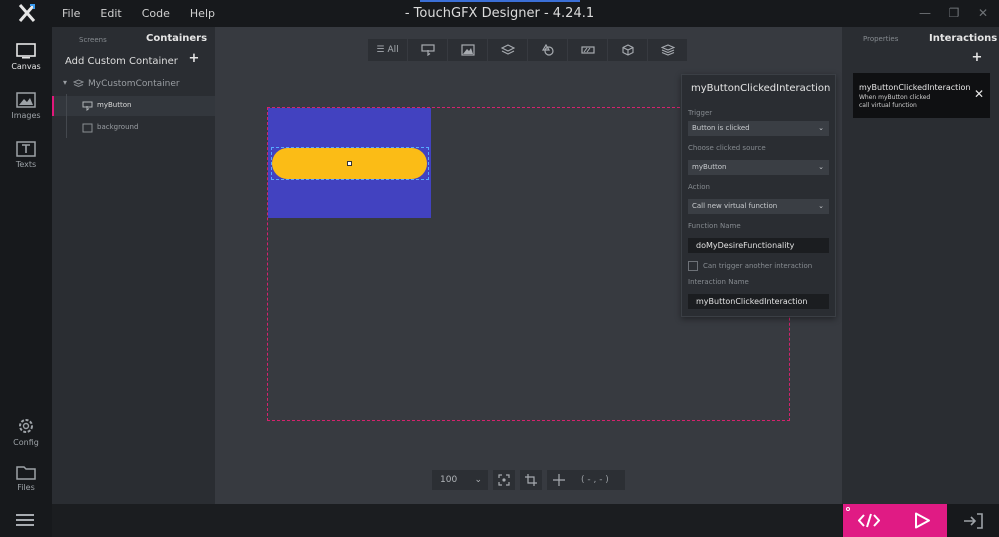 The height and width of the screenshot is (537, 999). What do you see at coordinates (202, 13) in the screenshot?
I see `menu-help: Help` at bounding box center [202, 13].